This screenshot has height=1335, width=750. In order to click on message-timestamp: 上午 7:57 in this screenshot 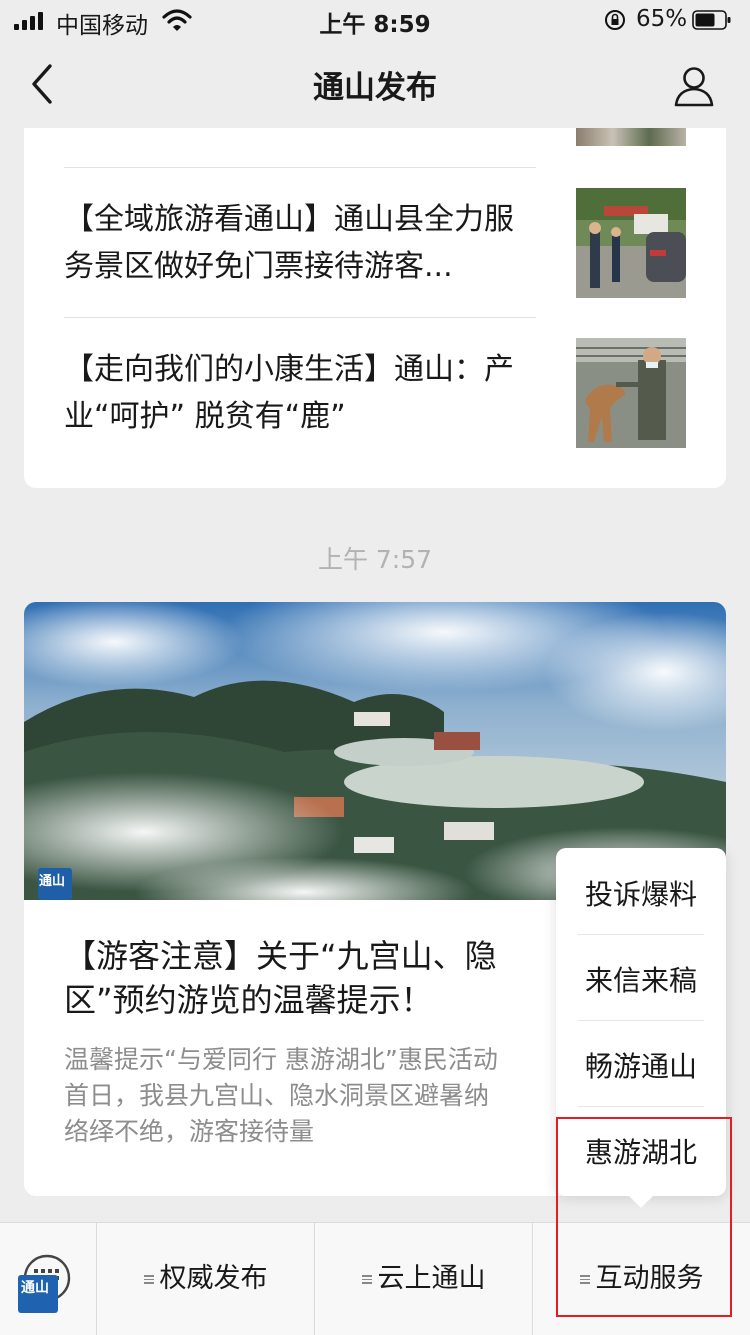, I will do `click(375, 559)`.